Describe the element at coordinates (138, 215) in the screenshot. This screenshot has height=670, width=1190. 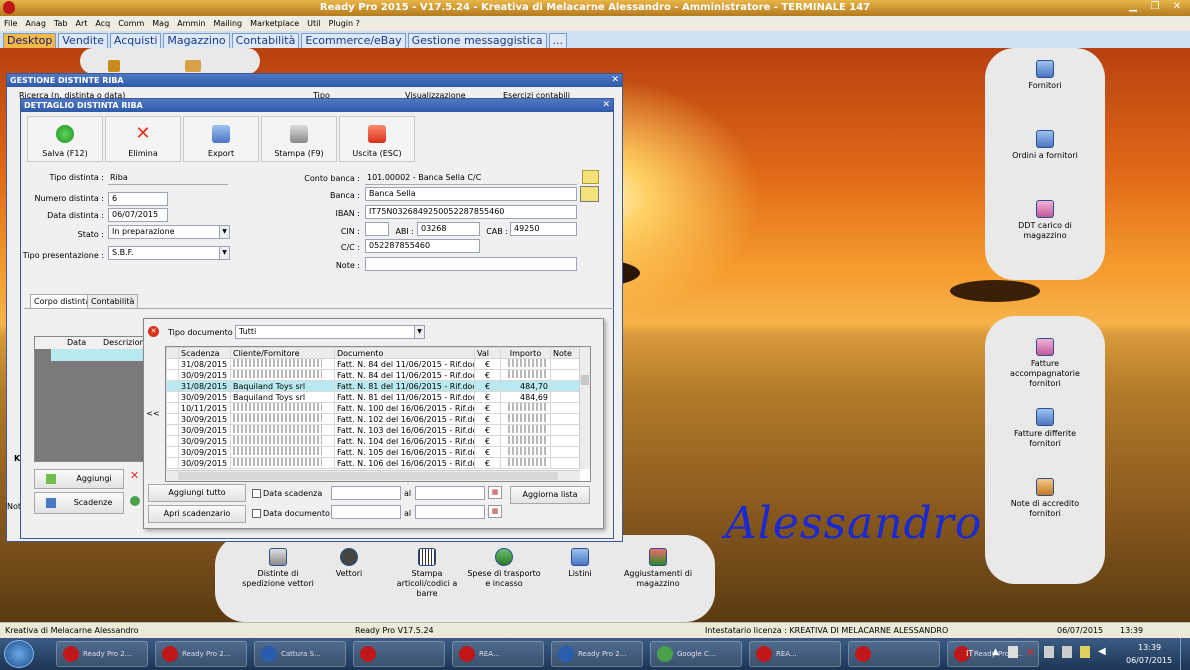
I see `data-distinta-field: 06/07/2015` at that location.